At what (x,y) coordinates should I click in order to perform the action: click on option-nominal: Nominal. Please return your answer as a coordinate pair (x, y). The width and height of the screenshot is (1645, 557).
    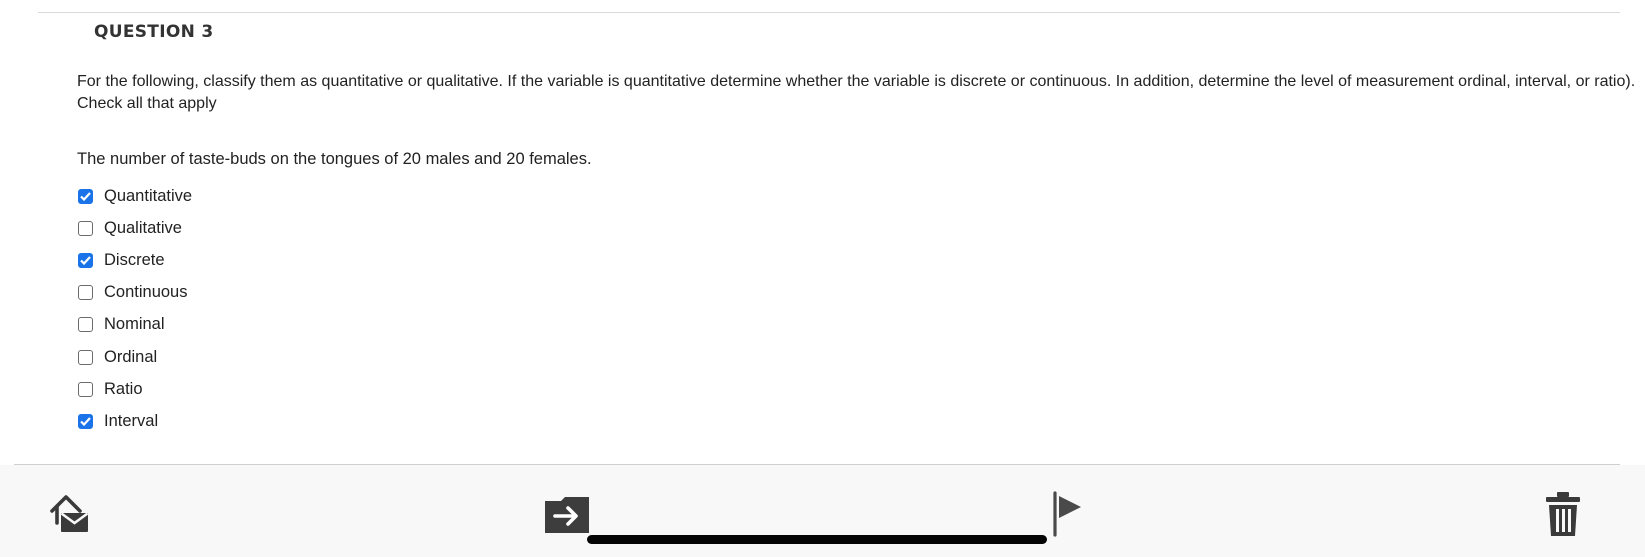
    Looking at the image, I should click on (135, 325).